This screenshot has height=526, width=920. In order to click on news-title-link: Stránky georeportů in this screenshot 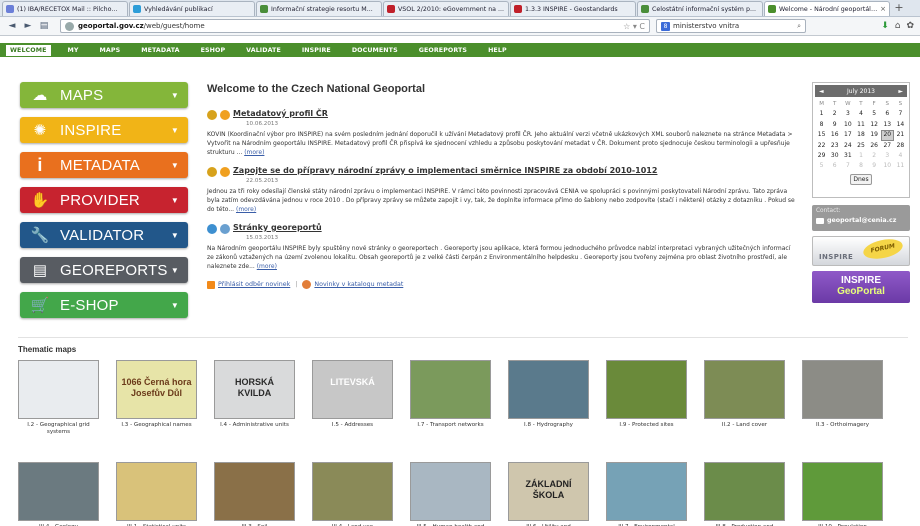, I will do `click(277, 227)`.